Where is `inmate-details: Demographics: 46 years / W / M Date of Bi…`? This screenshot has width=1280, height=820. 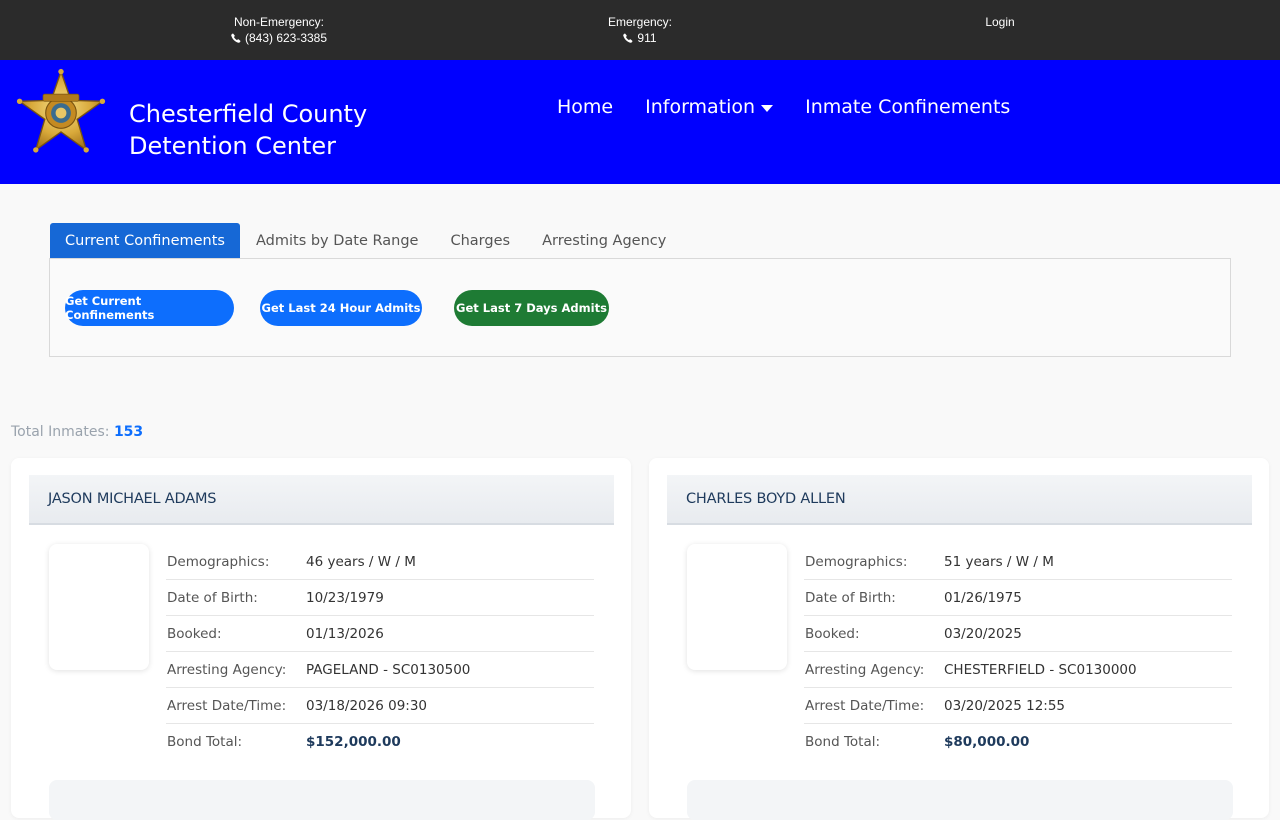 inmate-details: Demographics: 46 years / W / M Date of Bi… is located at coordinates (380, 652).